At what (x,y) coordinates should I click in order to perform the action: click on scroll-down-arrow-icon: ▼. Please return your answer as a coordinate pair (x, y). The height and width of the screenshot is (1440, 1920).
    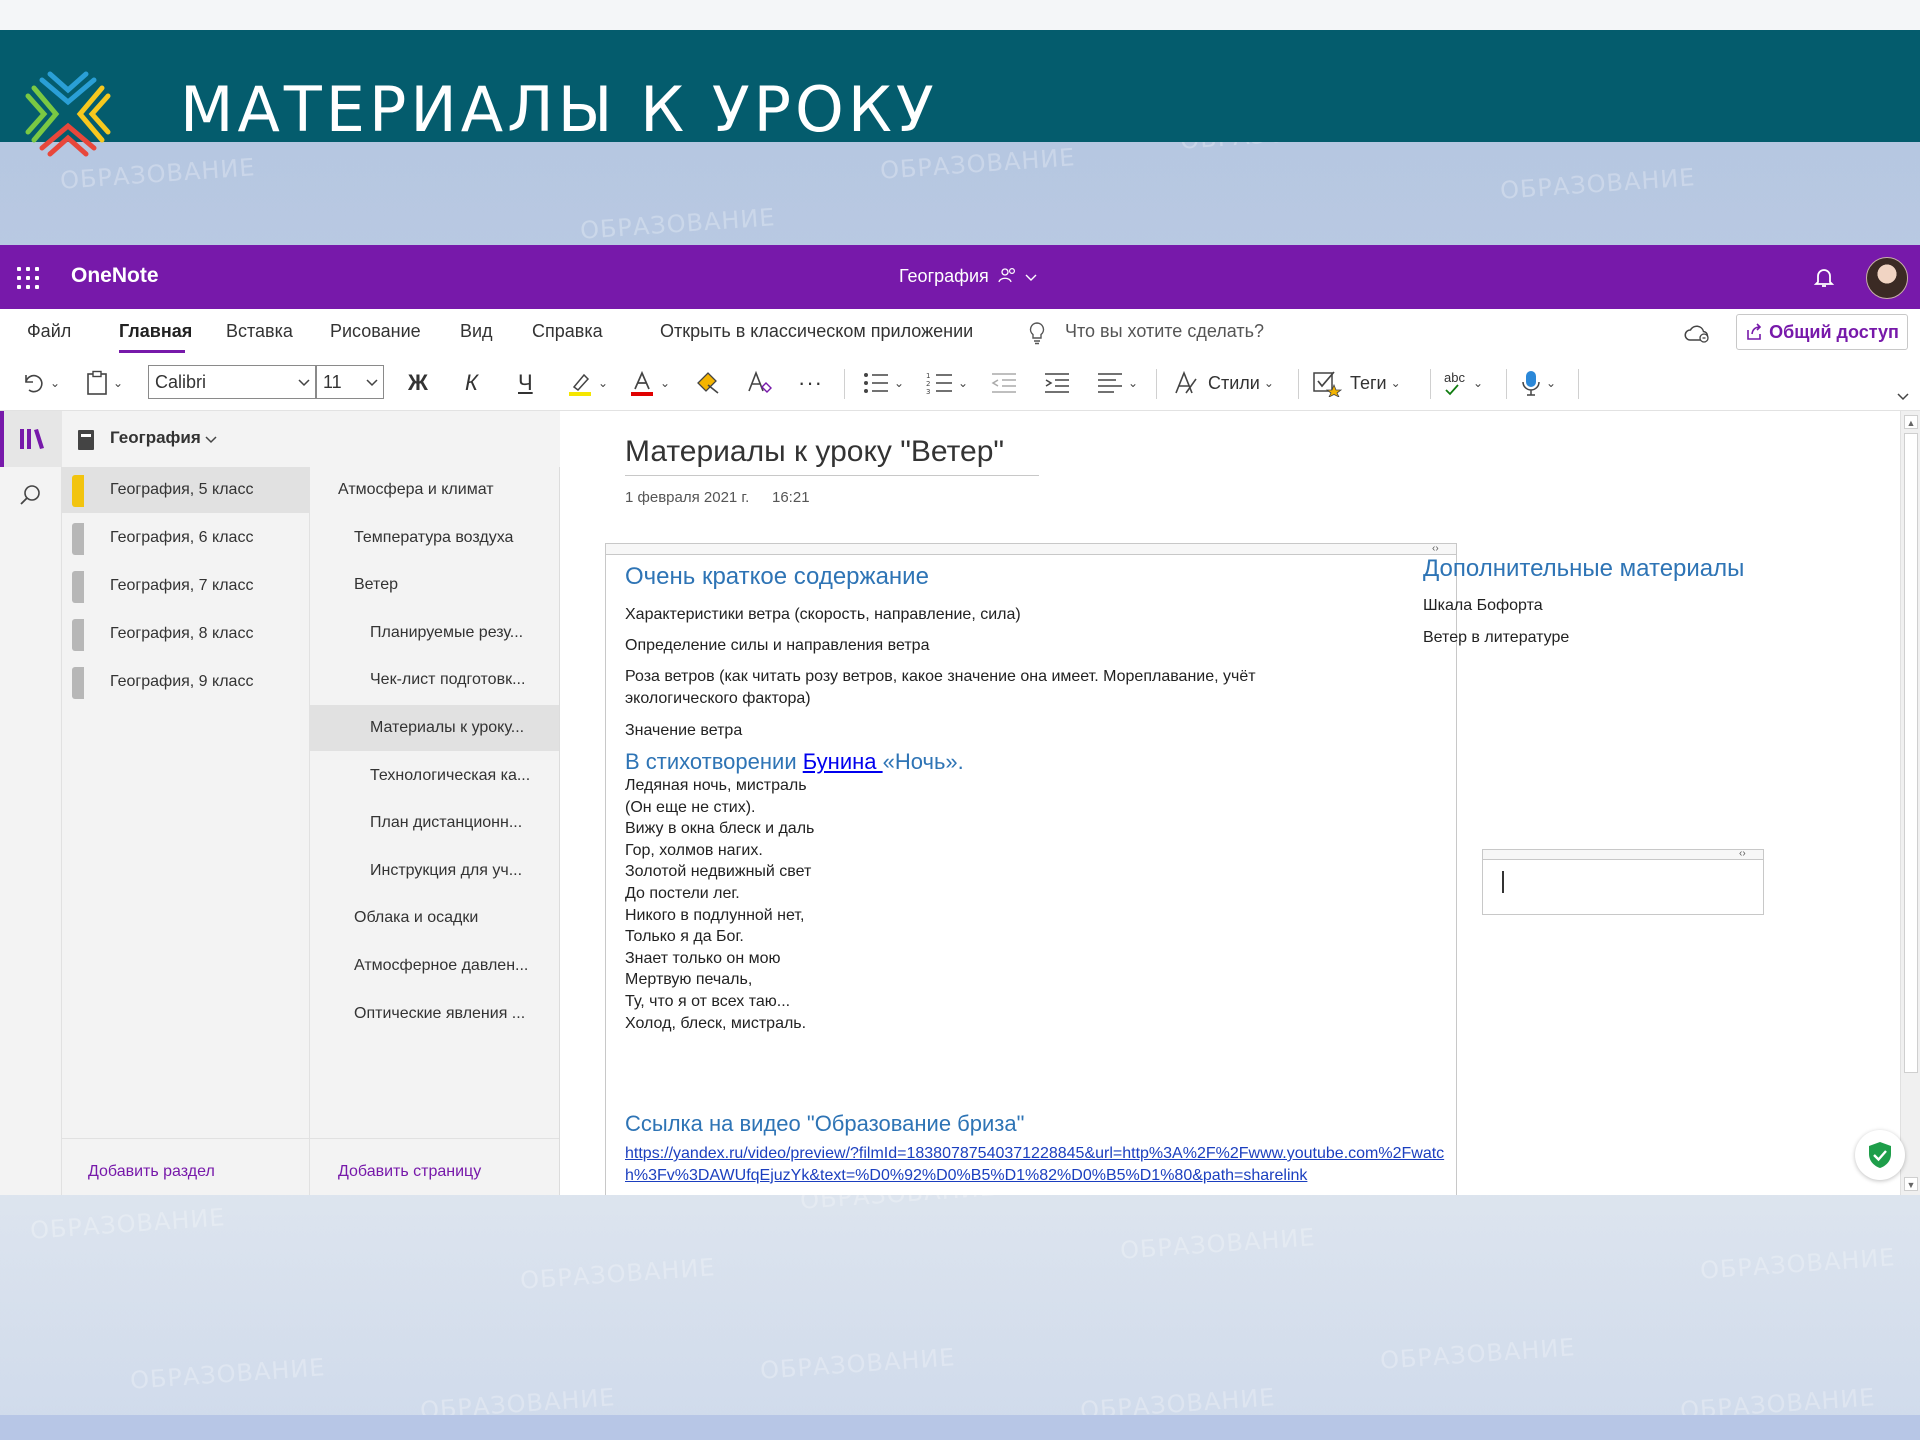
    Looking at the image, I should click on (1911, 1184).